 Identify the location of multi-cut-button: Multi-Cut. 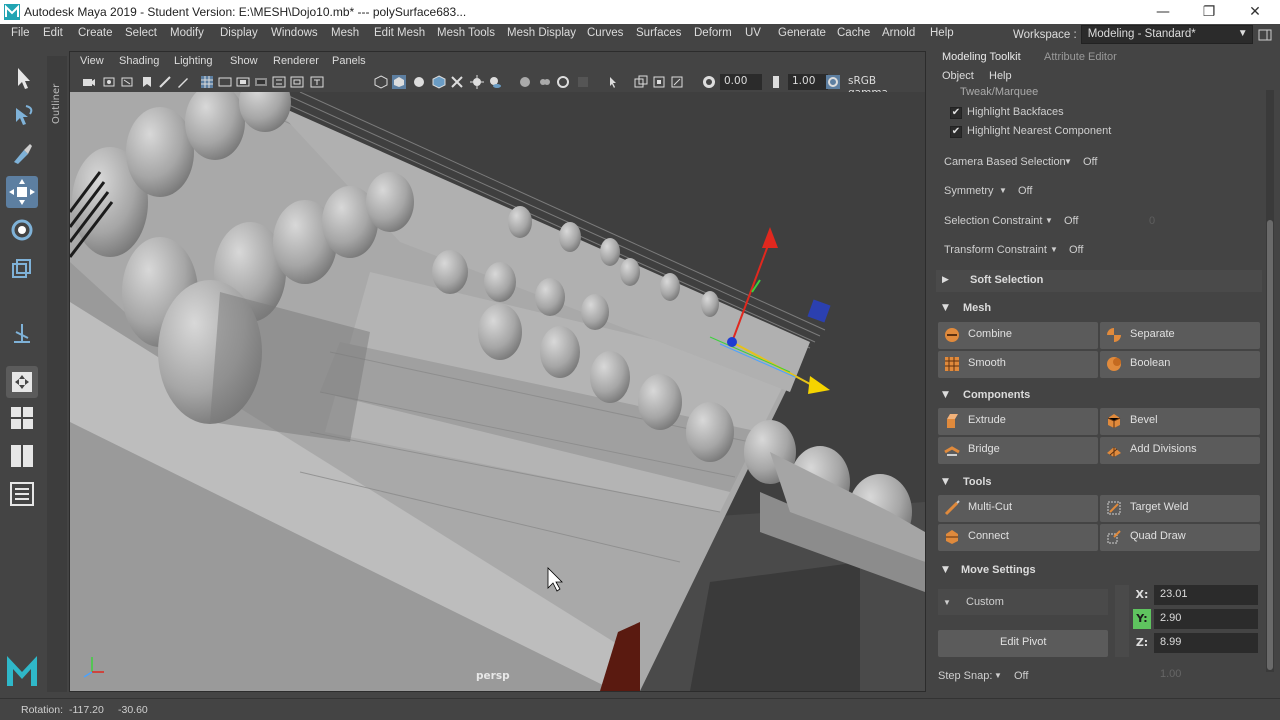
(1018, 508).